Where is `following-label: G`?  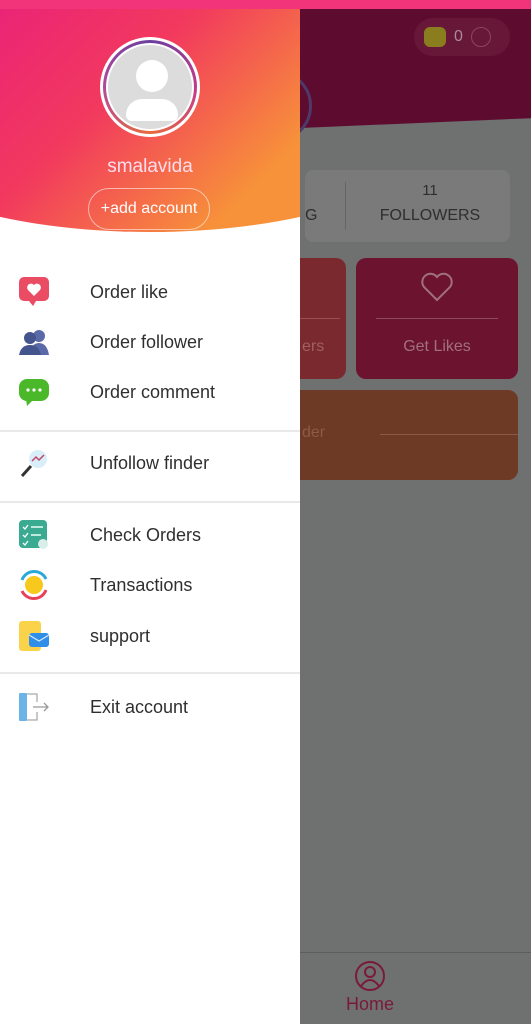 following-label: G is located at coordinates (311, 215).